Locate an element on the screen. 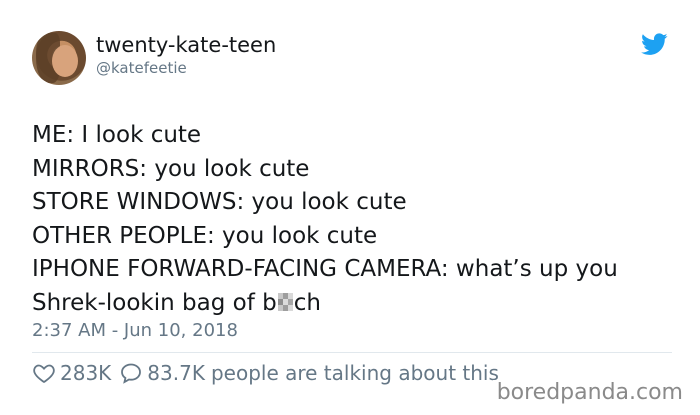  tweet-line-last: Shrek-lookin bag of b ch is located at coordinates (357, 304).